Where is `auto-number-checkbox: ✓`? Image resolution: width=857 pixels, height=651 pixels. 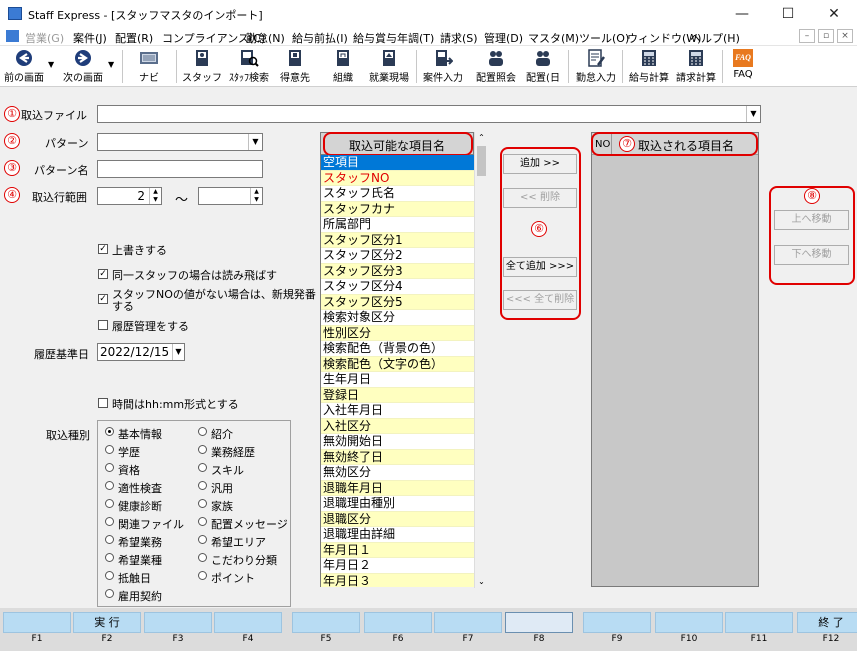 auto-number-checkbox: ✓ is located at coordinates (103, 299).